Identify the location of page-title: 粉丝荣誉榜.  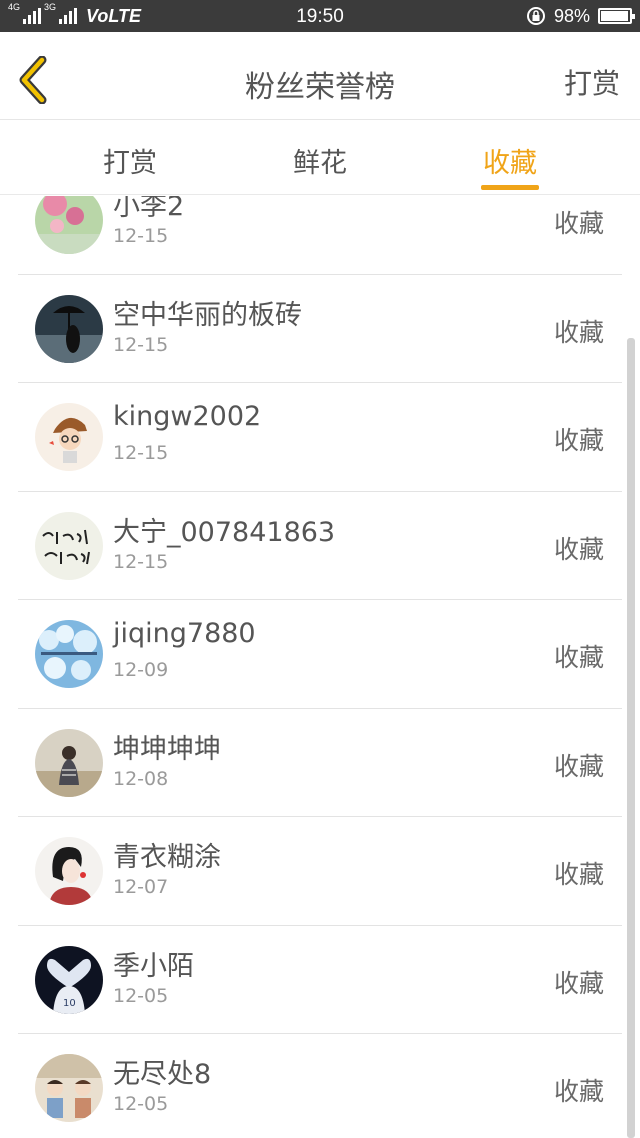
(320, 87).